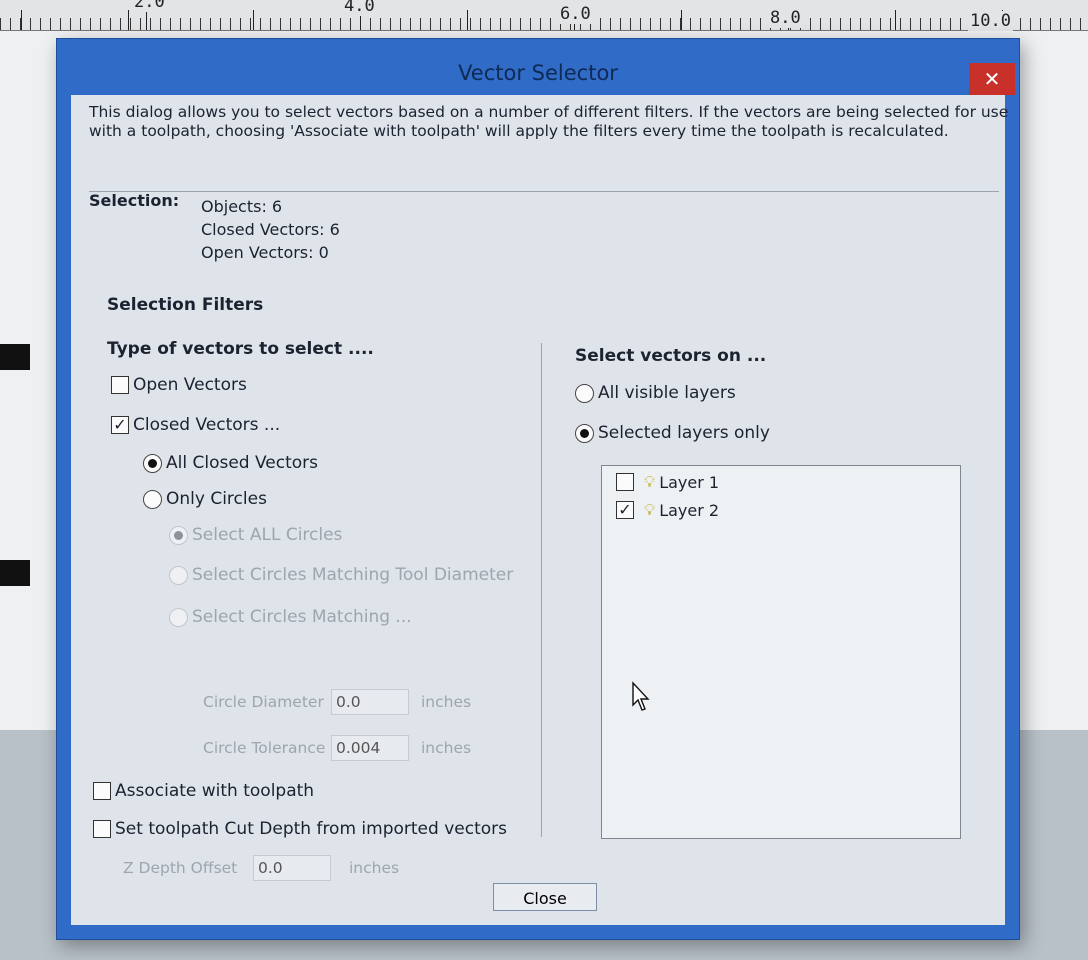  Describe the element at coordinates (134, 200) in the screenshot. I see `selection-label: Selection:` at that location.